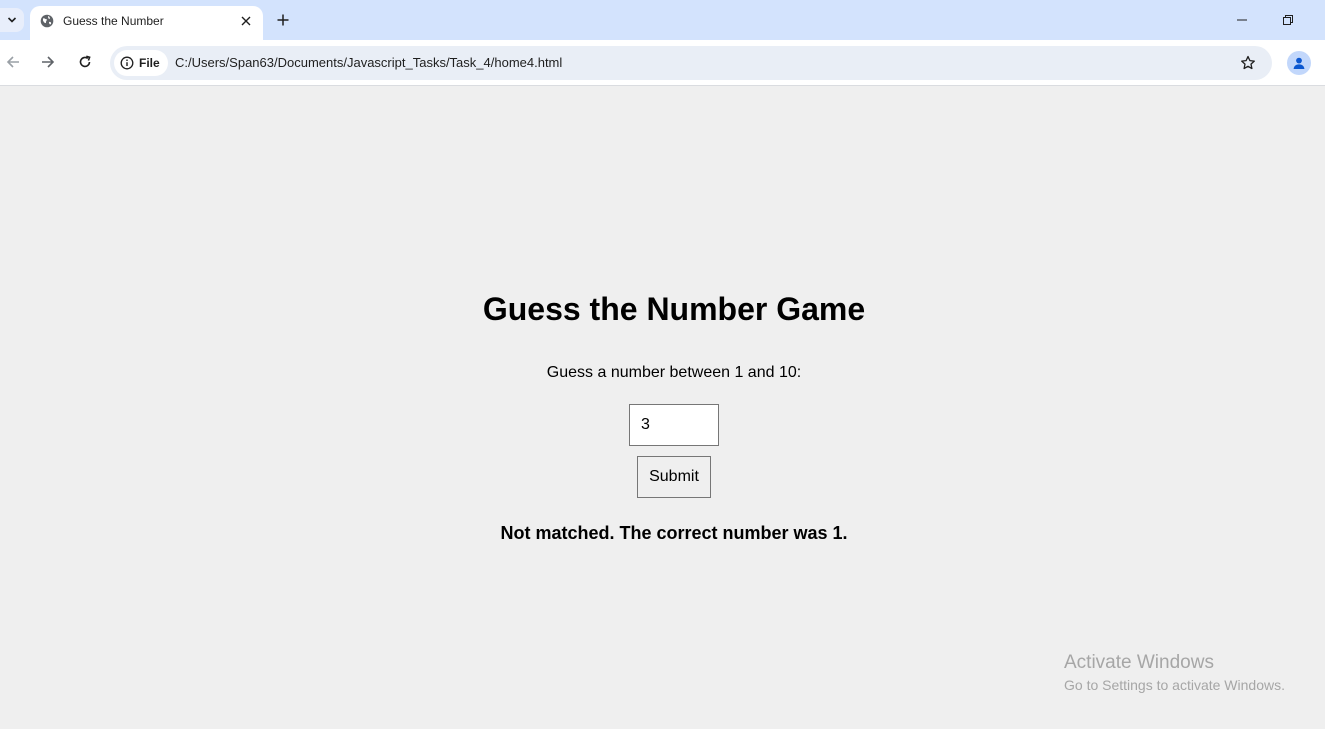 This screenshot has width=1325, height=729. What do you see at coordinates (674, 309) in the screenshot?
I see `page-title: Guess the Number Game` at bounding box center [674, 309].